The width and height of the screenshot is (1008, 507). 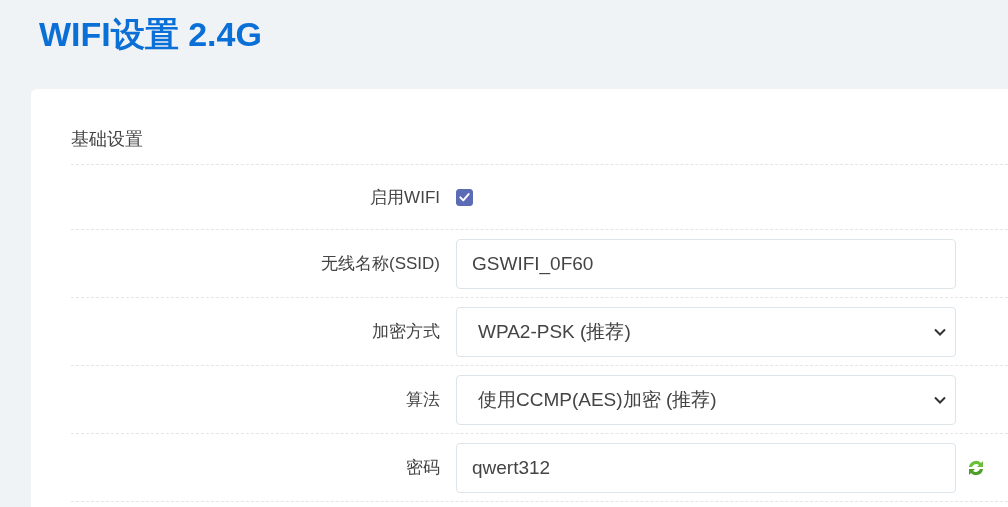 What do you see at coordinates (406, 332) in the screenshot?
I see `field-label: 加密方式` at bounding box center [406, 332].